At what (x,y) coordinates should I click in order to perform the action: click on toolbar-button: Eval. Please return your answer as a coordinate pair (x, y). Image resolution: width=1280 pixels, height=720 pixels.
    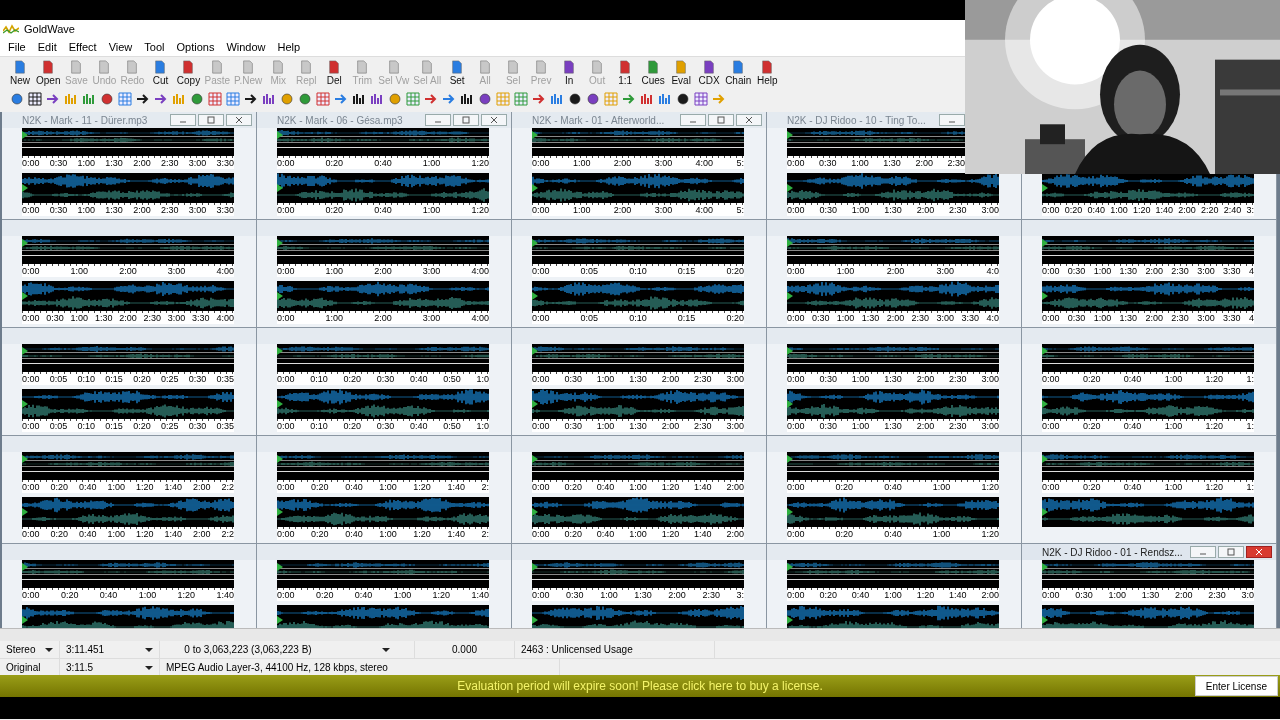
    Looking at the image, I should click on (681, 73).